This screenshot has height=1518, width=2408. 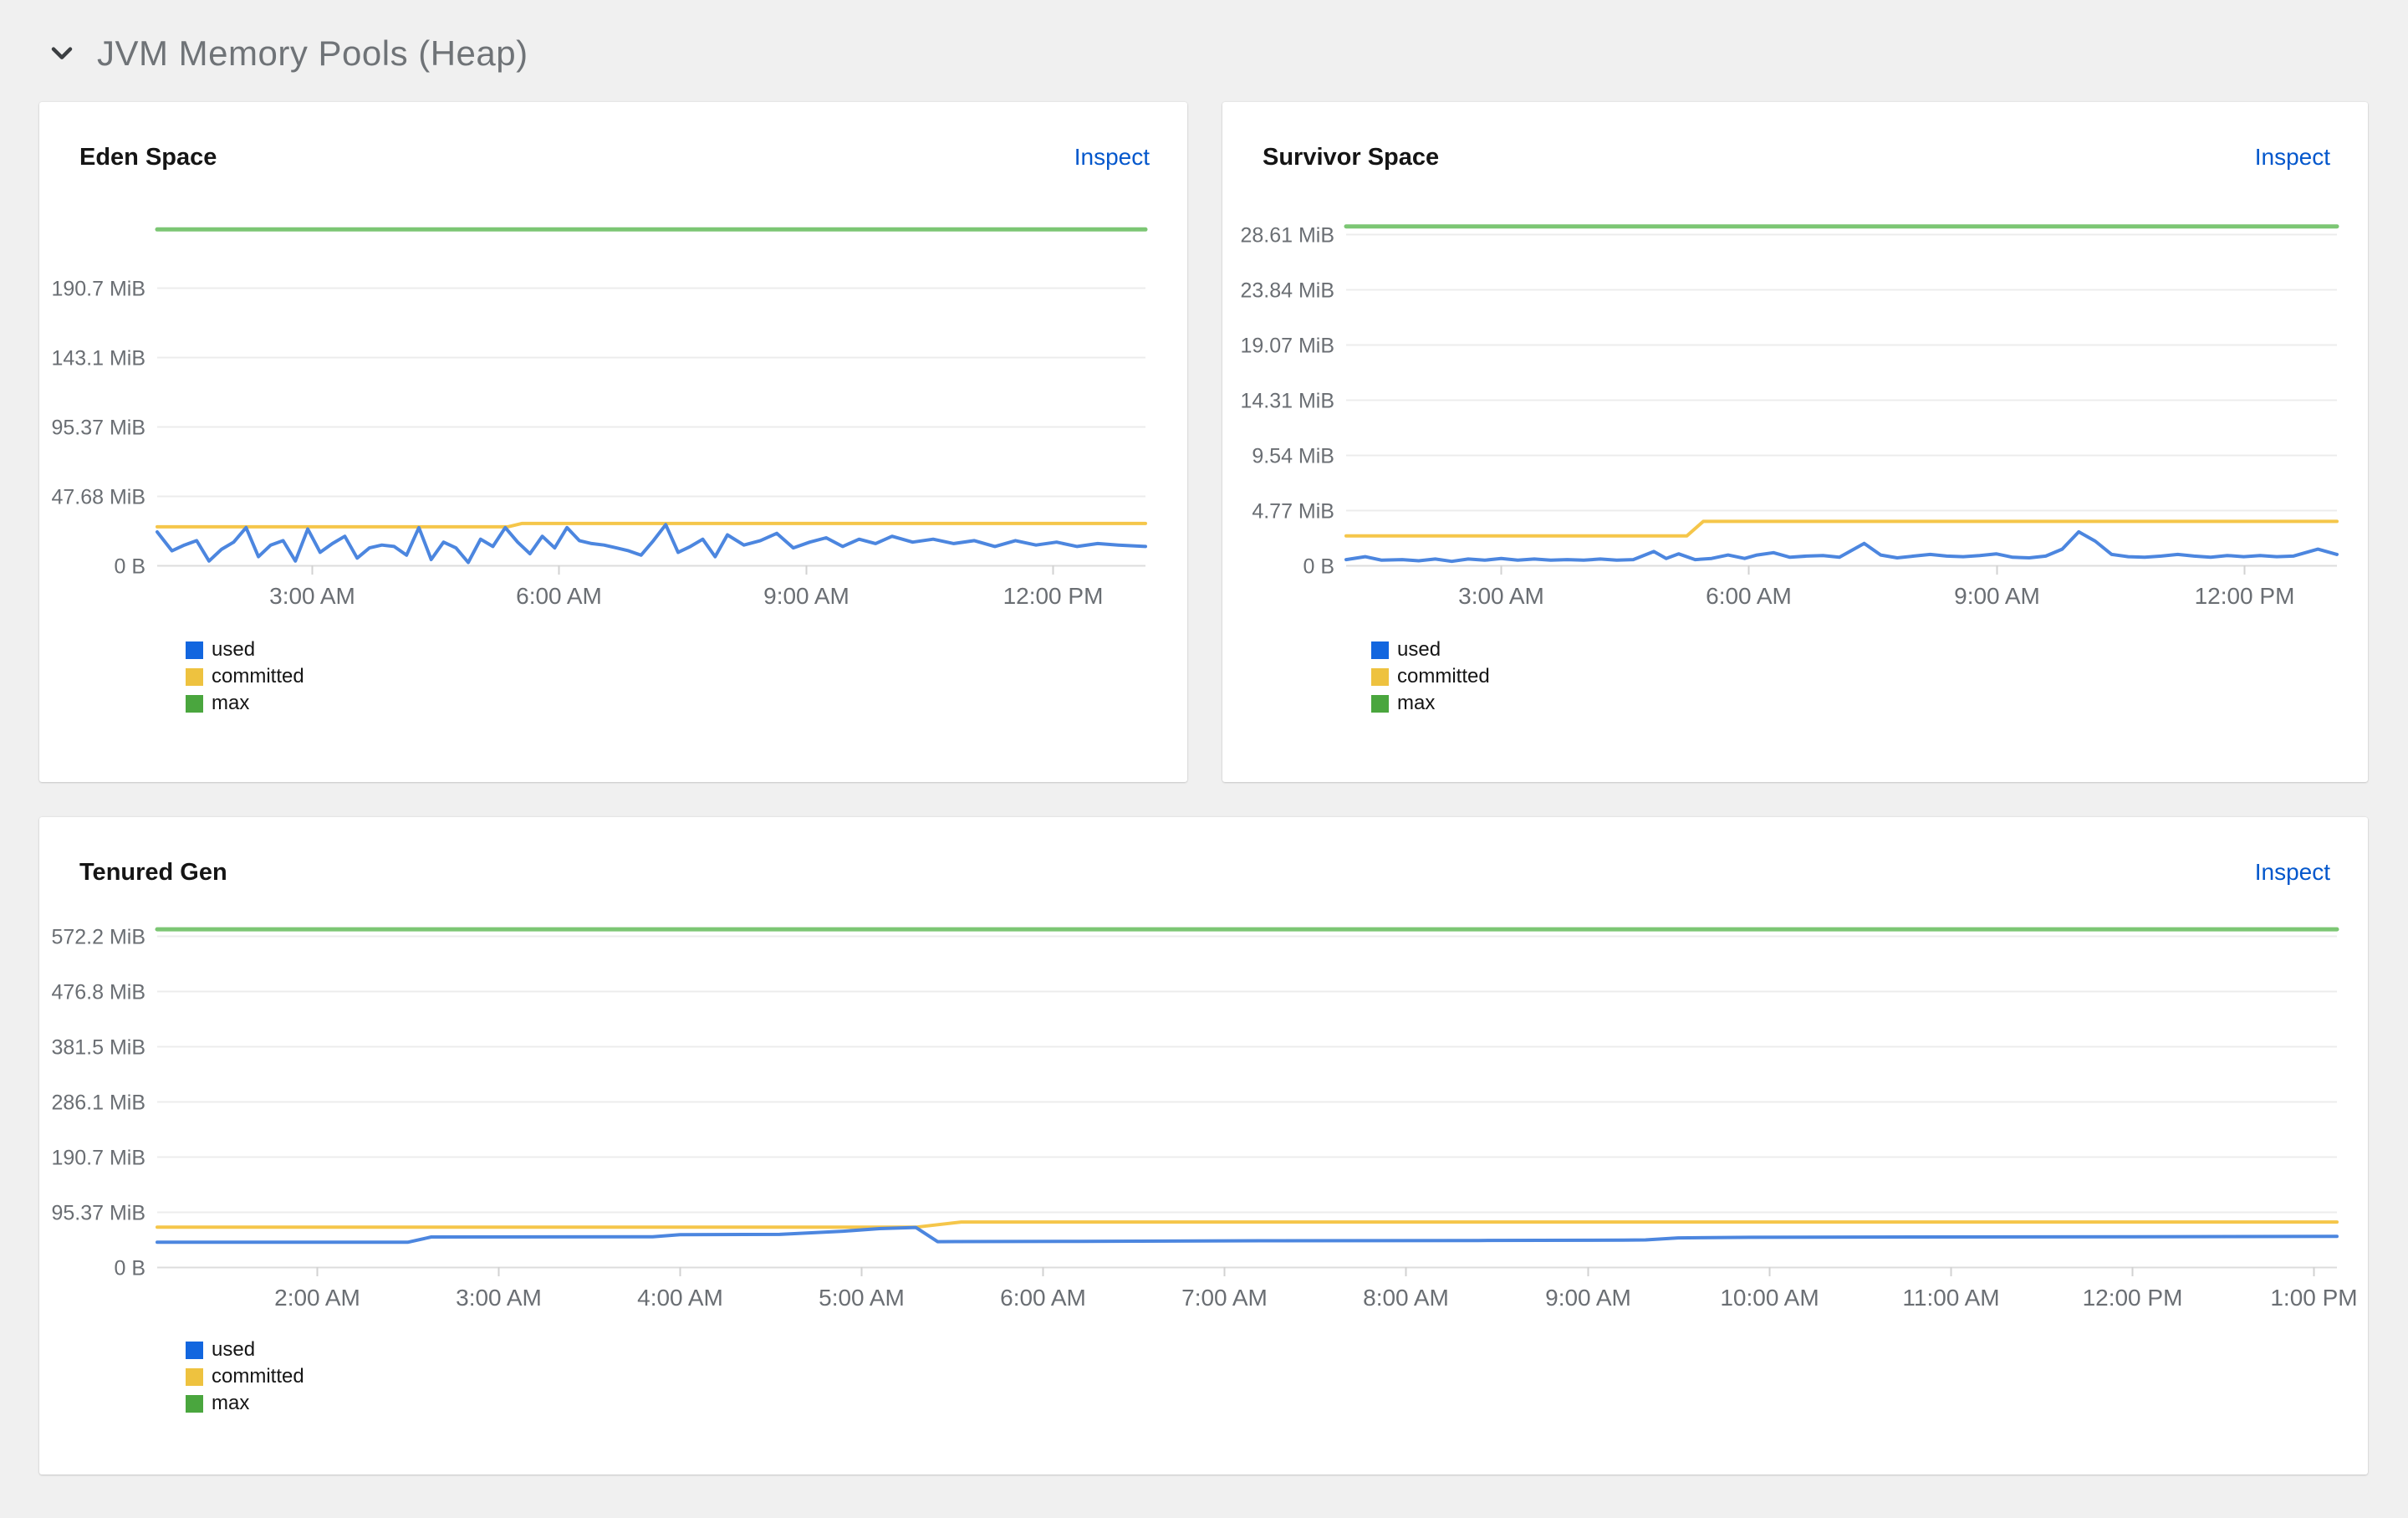 I want to click on section-header-jvm-memory-pools: JVM Memory Pools (Heap), so click(x=288, y=53).